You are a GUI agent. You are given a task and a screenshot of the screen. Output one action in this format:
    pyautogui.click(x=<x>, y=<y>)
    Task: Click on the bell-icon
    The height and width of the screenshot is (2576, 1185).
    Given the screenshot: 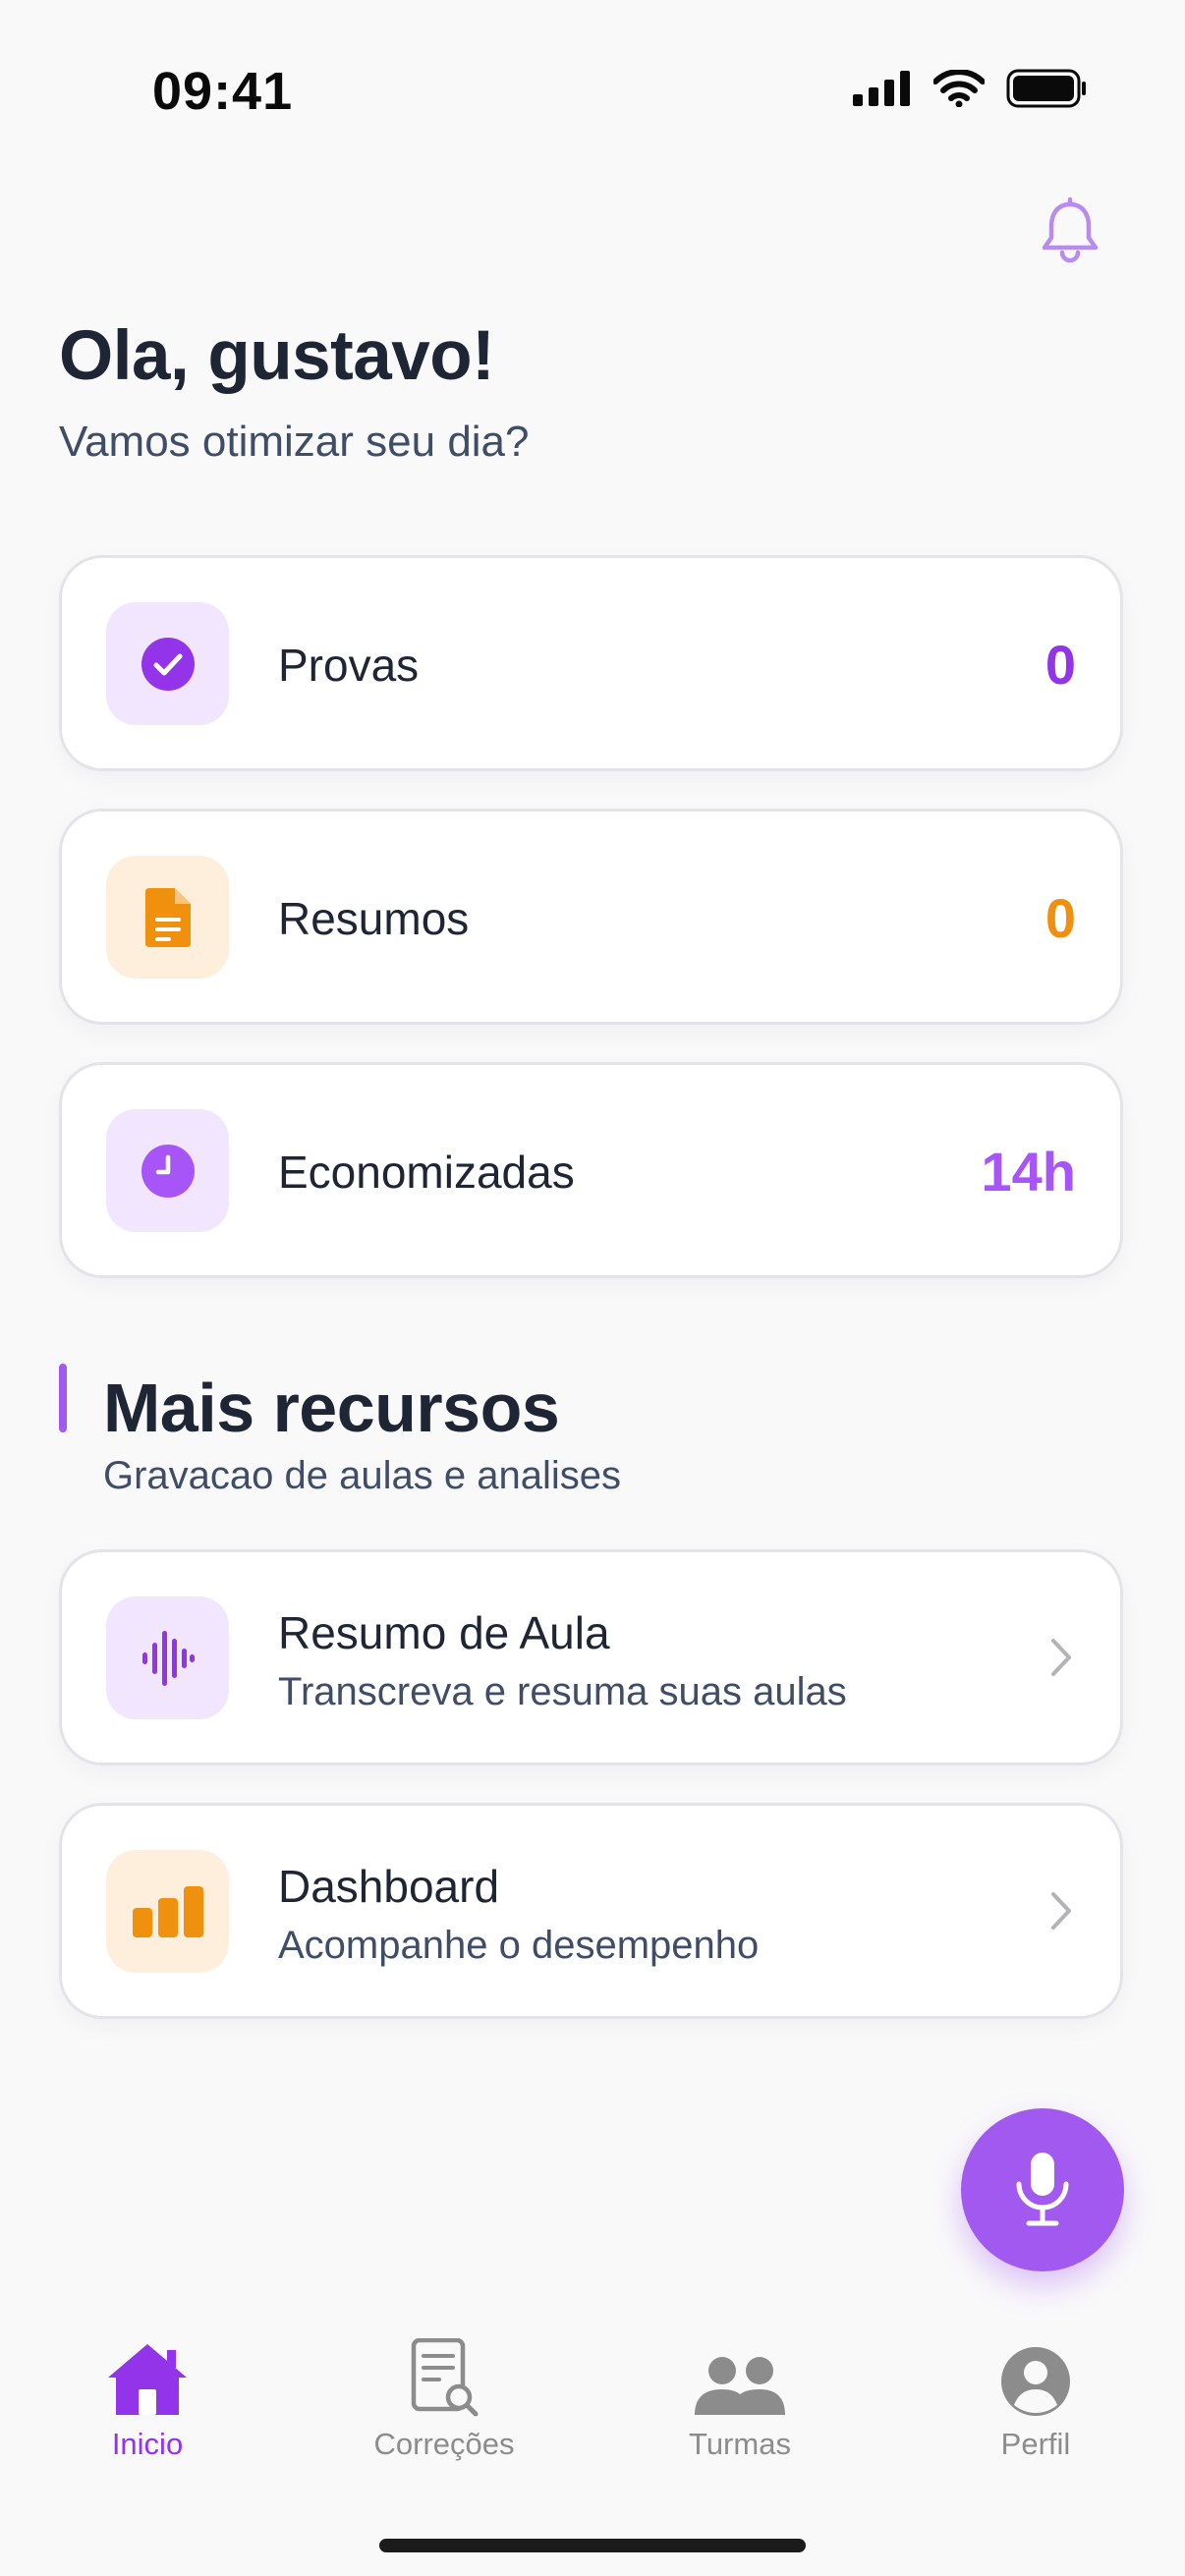 What is the action you would take?
    pyautogui.click(x=1071, y=229)
    